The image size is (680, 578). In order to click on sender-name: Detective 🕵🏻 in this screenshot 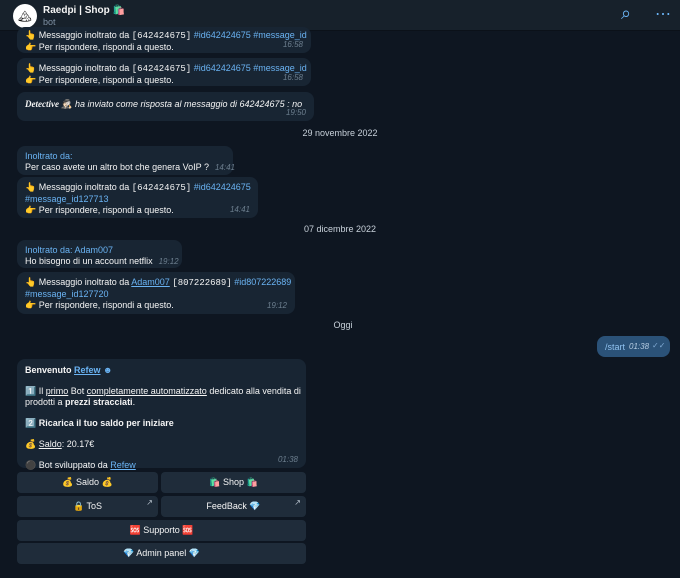, I will do `click(49, 104)`.